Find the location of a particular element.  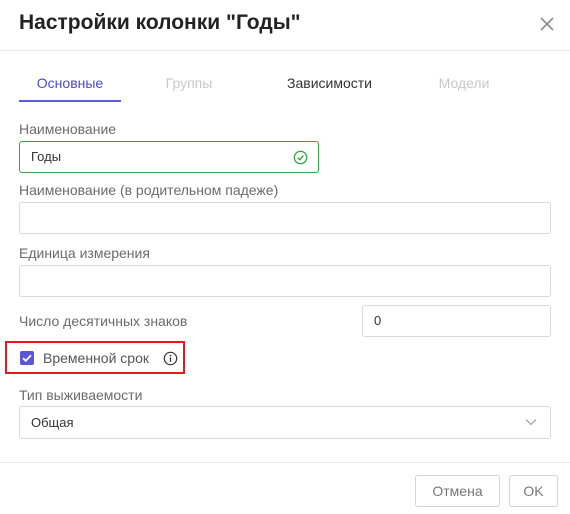

tab-main: Основные is located at coordinates (70, 83).